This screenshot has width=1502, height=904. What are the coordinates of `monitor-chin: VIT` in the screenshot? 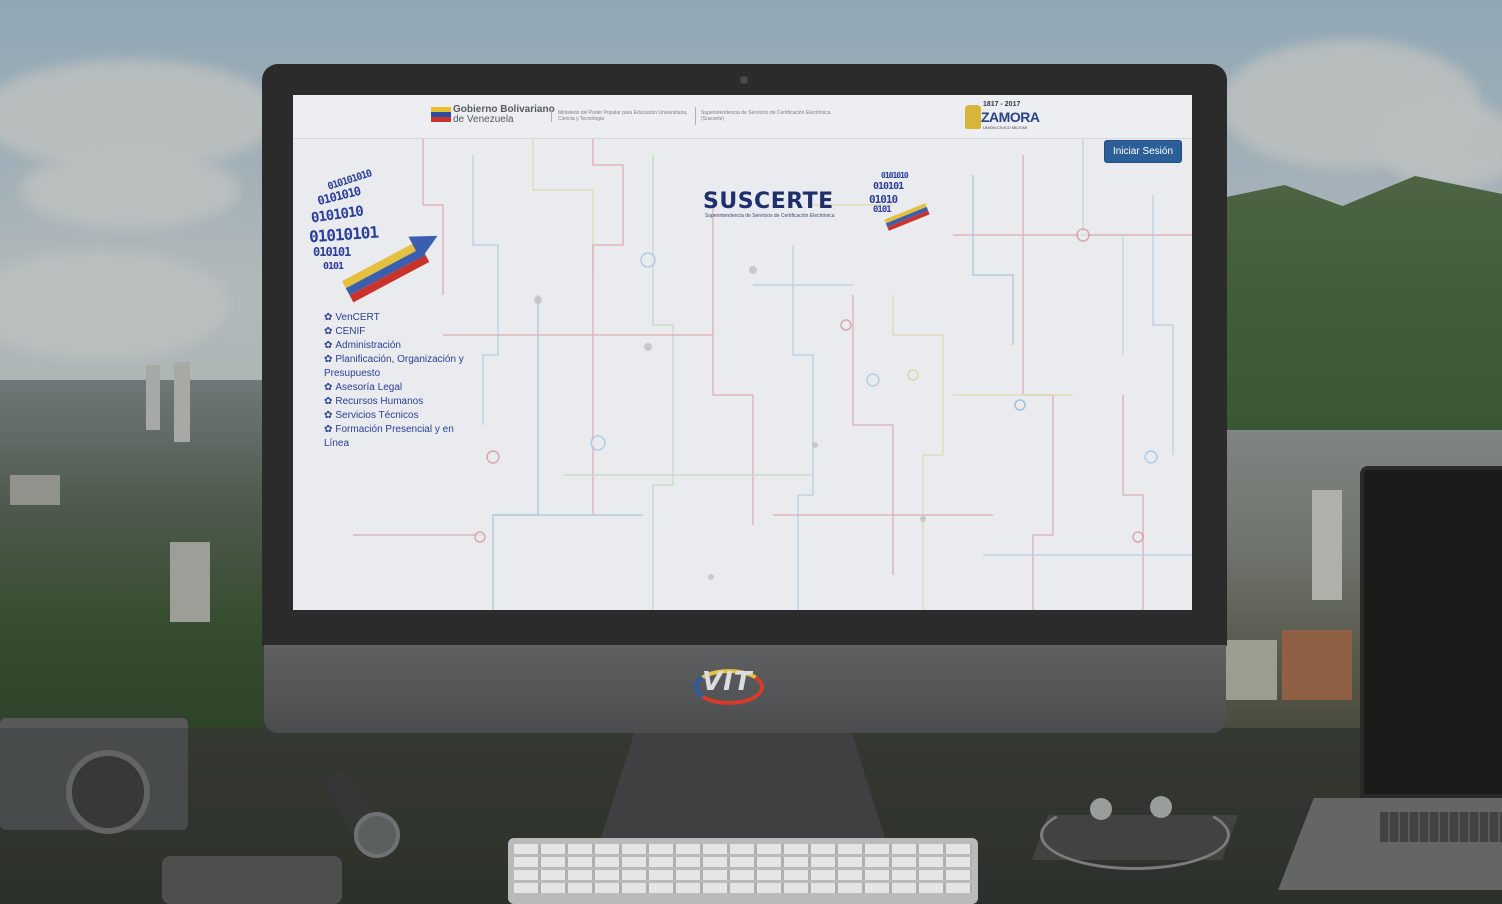 It's located at (745, 689).